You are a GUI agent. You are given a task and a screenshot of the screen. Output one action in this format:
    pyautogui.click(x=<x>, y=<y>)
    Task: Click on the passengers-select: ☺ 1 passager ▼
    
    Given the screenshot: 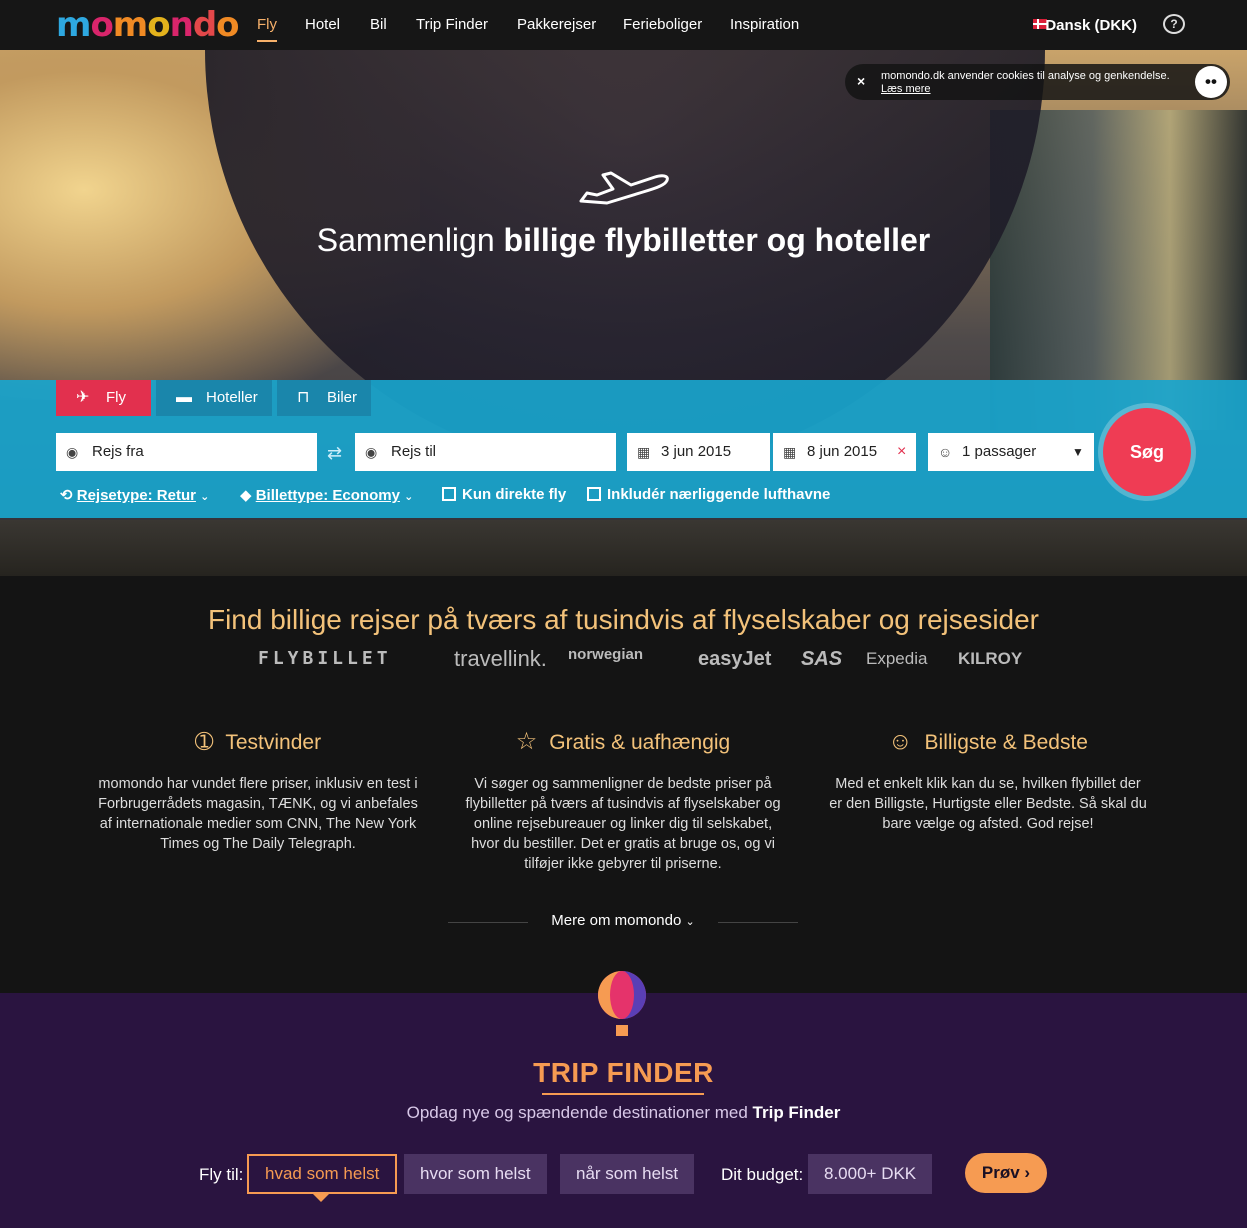 What is the action you would take?
    pyautogui.click(x=1011, y=452)
    